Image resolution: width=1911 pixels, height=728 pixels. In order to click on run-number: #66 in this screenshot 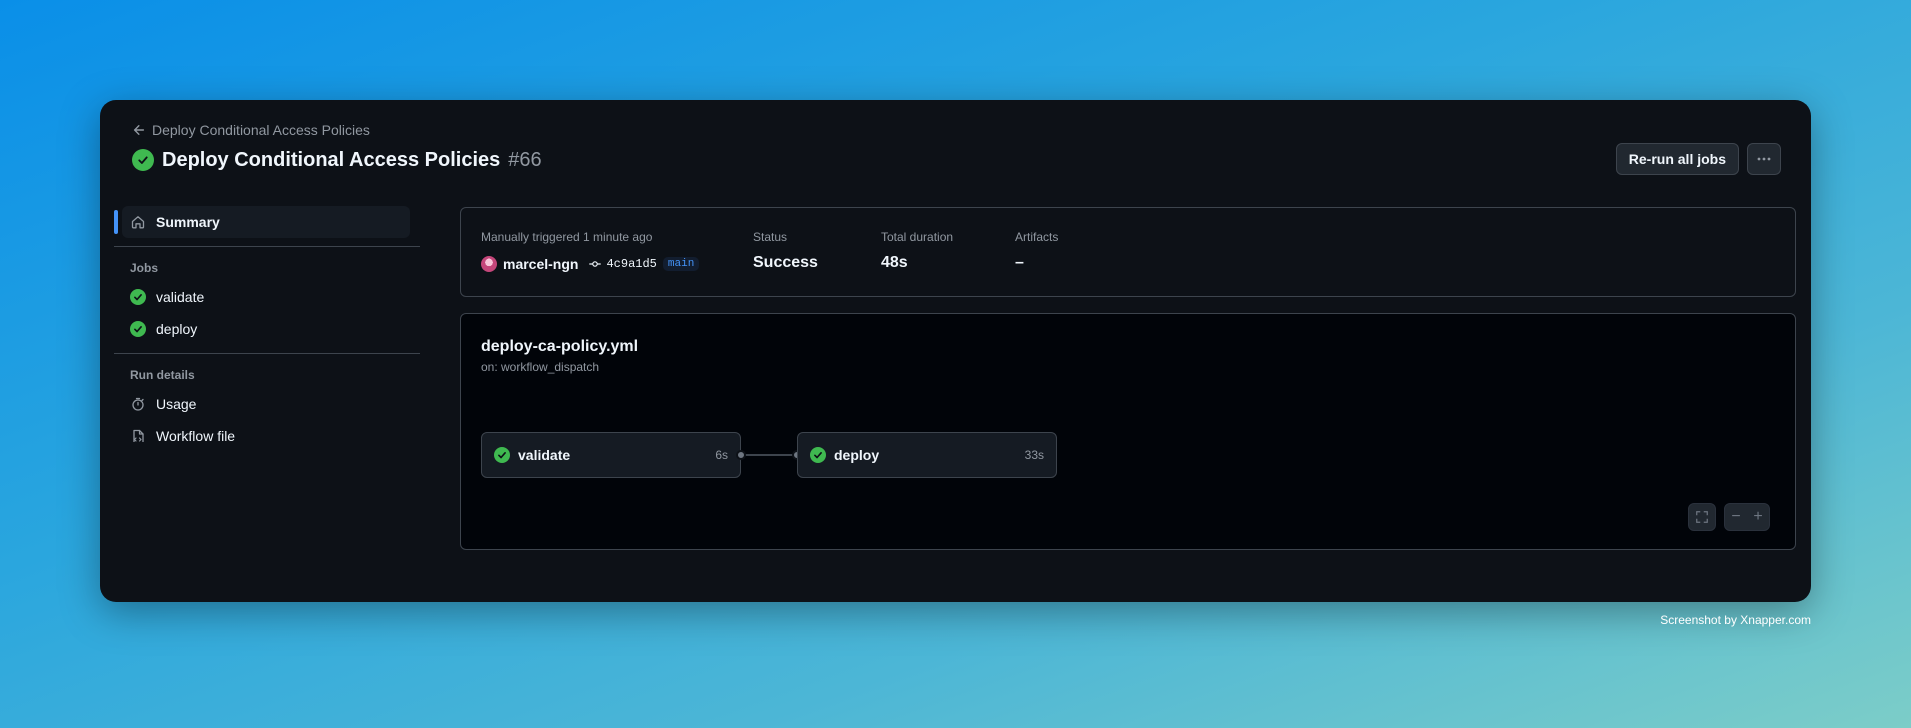, I will do `click(525, 159)`.